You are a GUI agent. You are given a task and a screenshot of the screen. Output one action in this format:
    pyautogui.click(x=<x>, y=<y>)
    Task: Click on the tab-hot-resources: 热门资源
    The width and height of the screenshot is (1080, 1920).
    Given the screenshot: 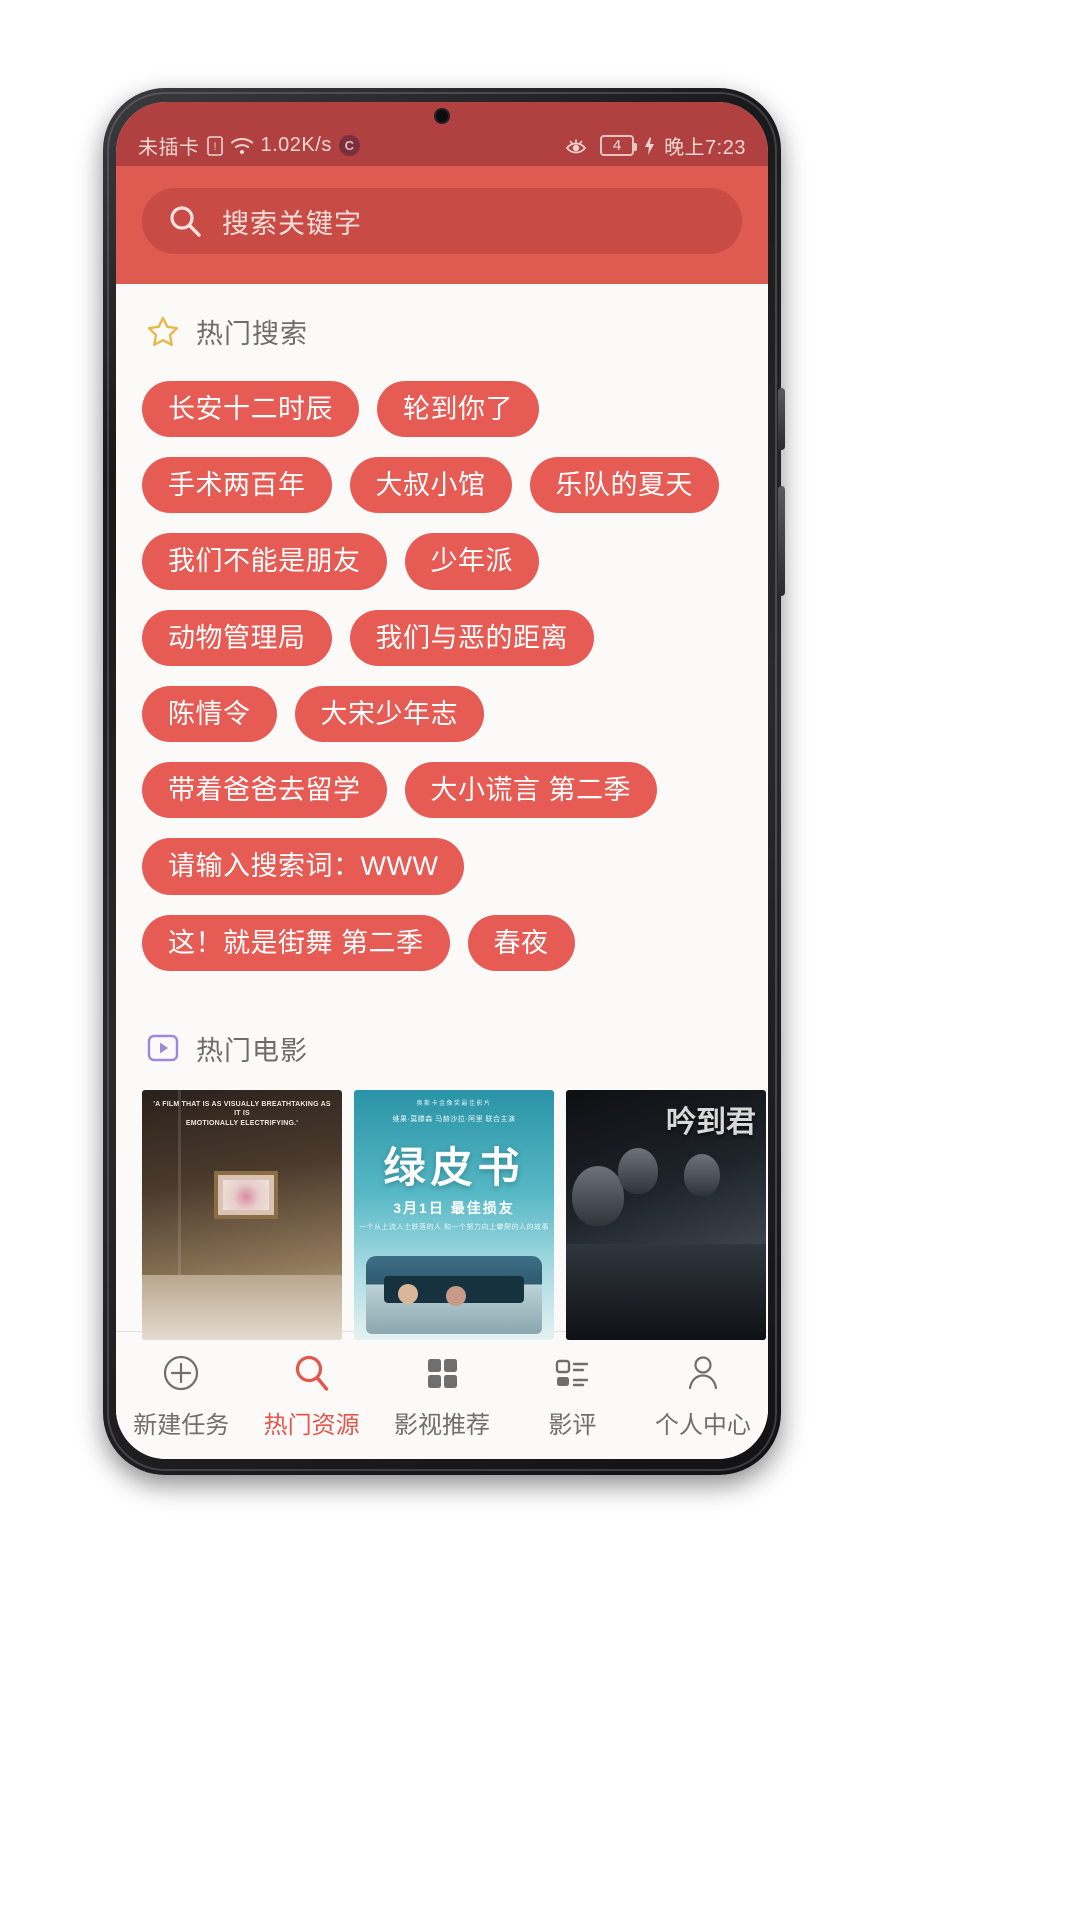 What is the action you would take?
    pyautogui.click(x=311, y=1395)
    